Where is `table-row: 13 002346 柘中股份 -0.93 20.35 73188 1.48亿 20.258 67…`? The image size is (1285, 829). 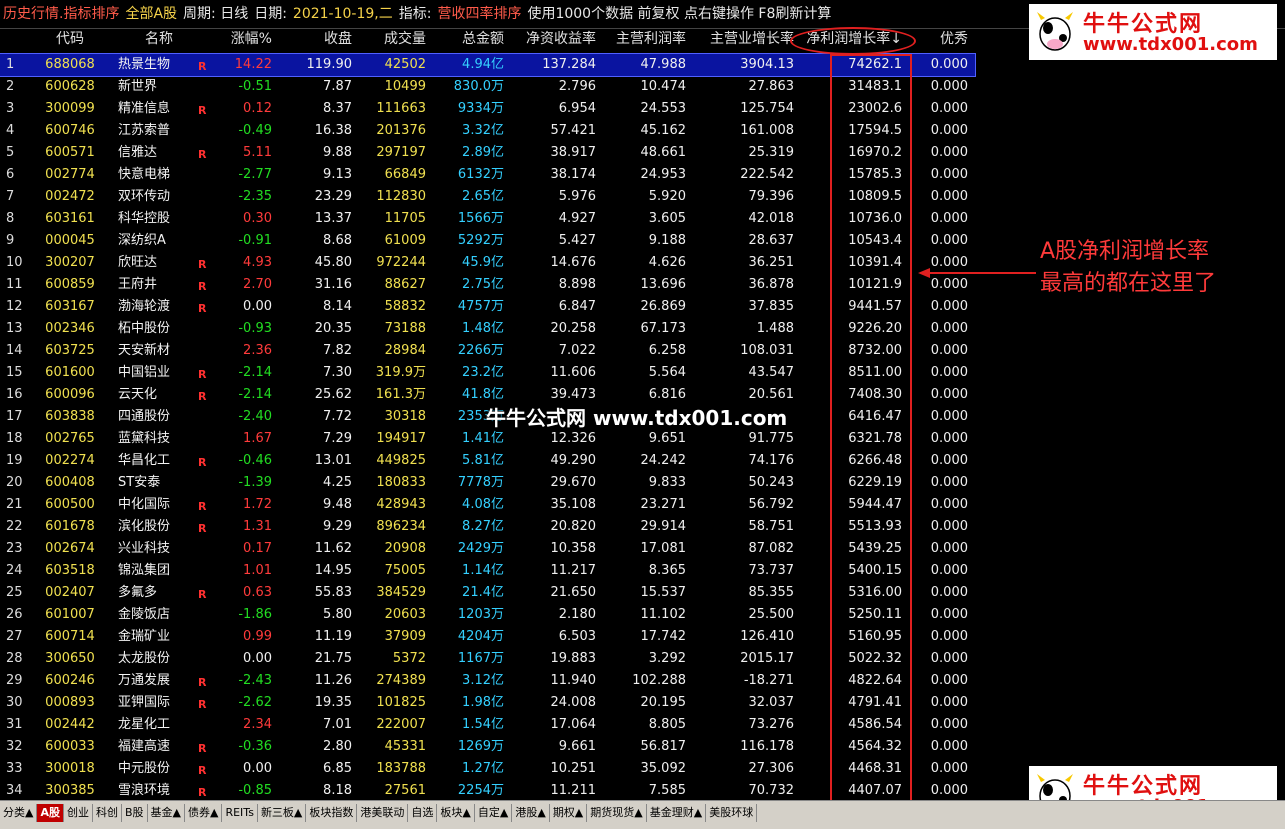 table-row: 13 002346 柘中股份 -0.93 20.35 73188 1.48亿 20.258 67… is located at coordinates (487, 329).